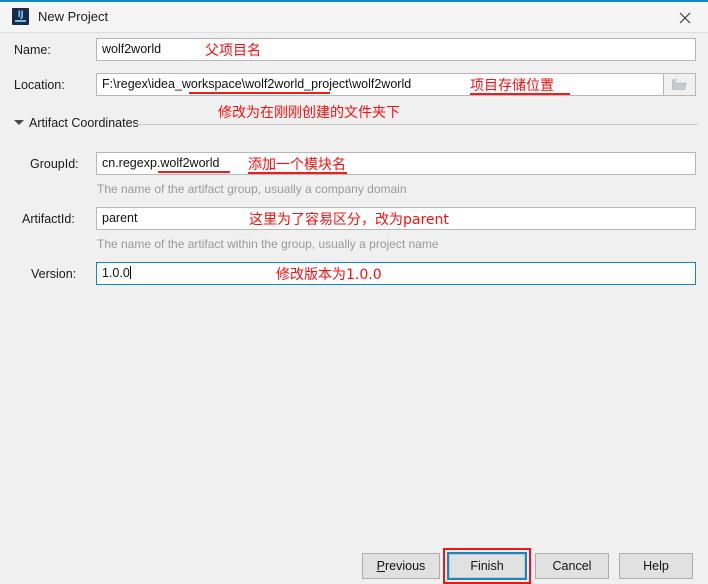  What do you see at coordinates (54, 274) in the screenshot?
I see `version-label: Version:` at bounding box center [54, 274].